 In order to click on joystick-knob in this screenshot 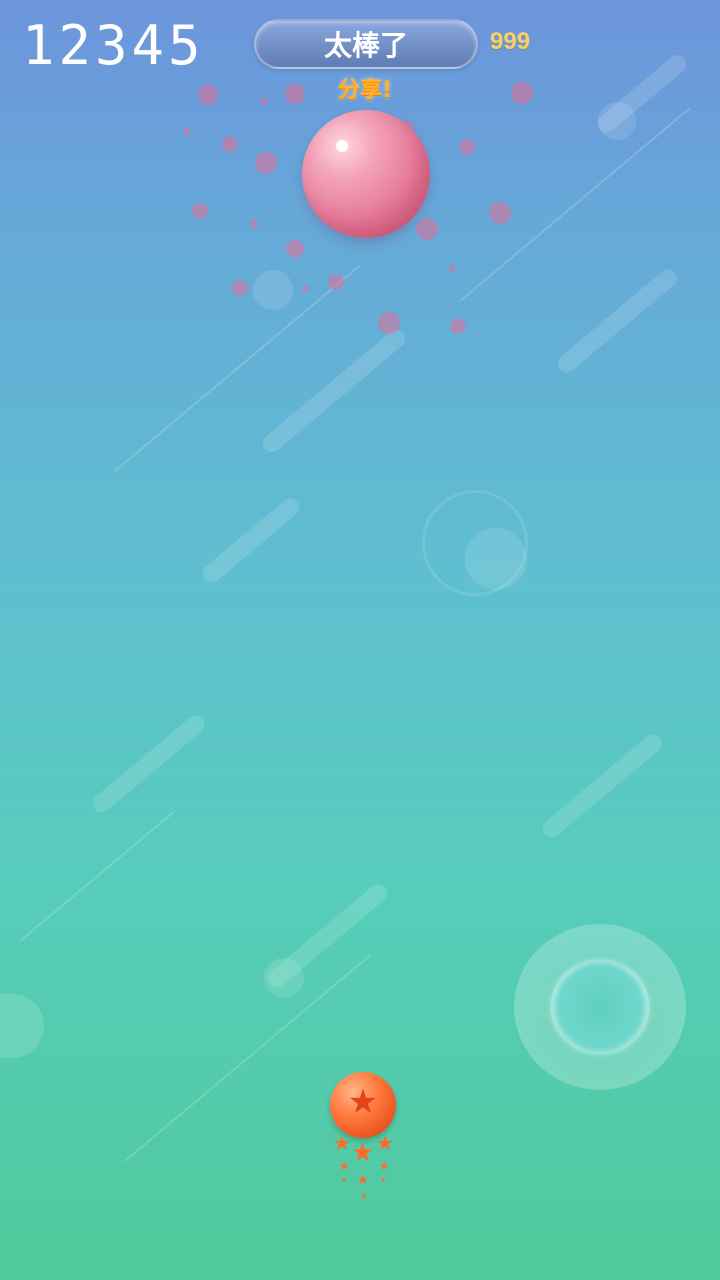, I will do `click(600, 1007)`.